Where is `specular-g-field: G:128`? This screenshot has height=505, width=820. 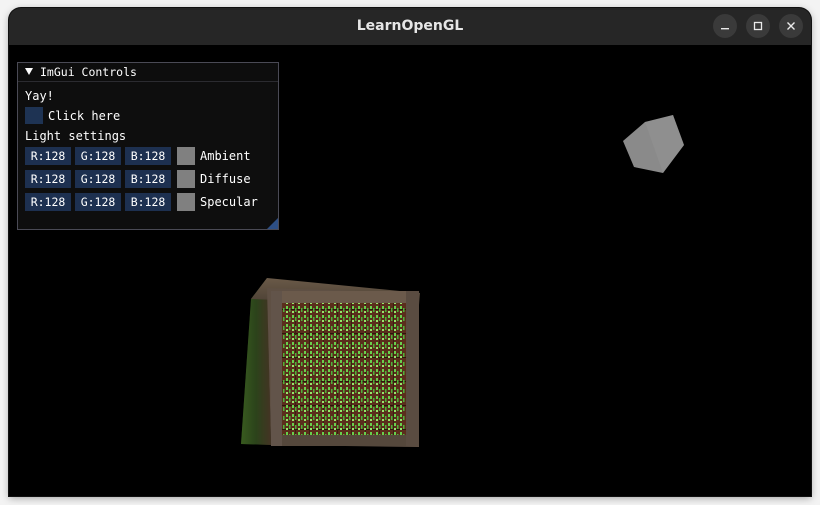
specular-g-field: G:128 is located at coordinates (98, 202).